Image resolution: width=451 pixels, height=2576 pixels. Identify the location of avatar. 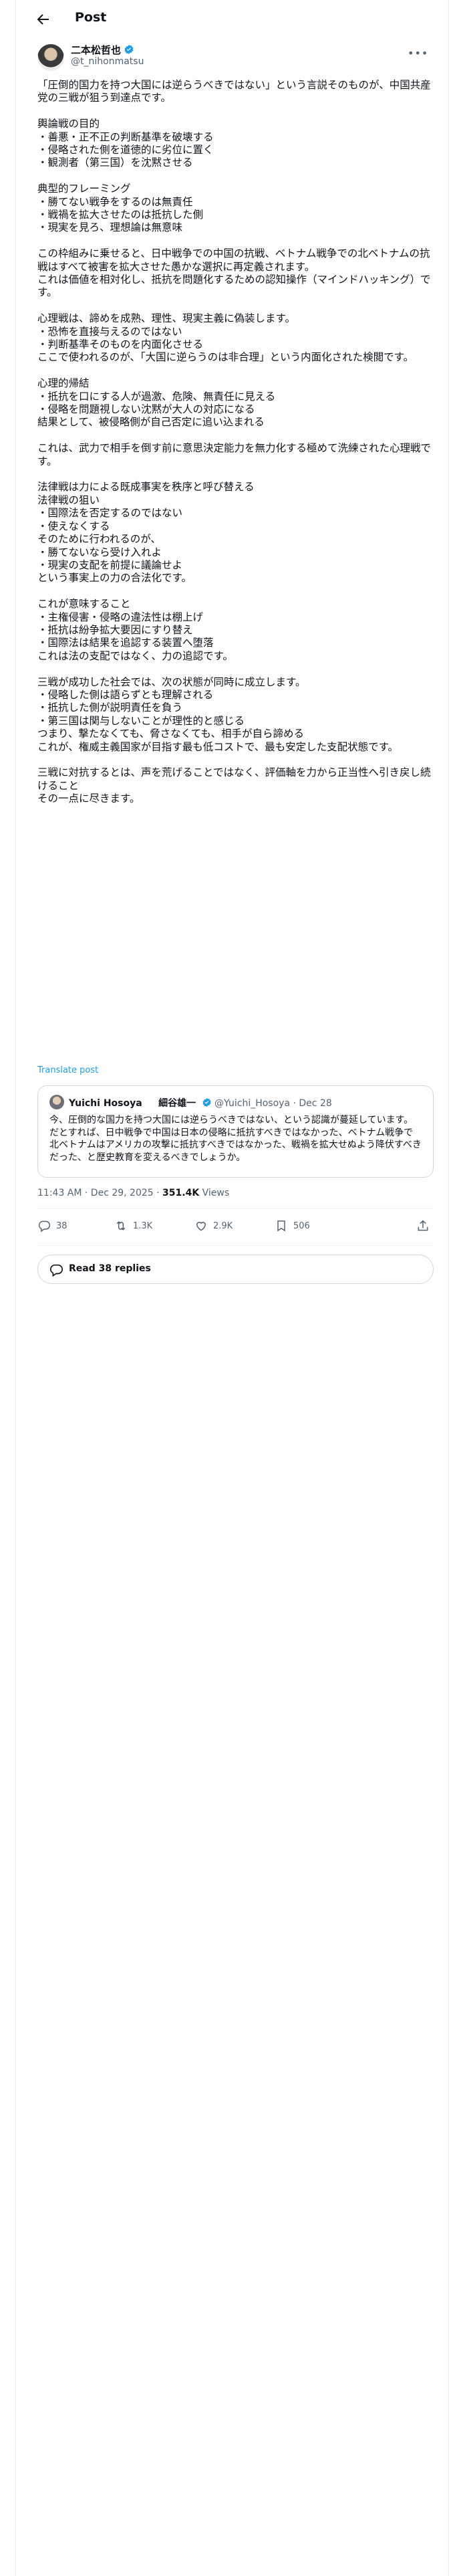
(50, 57).